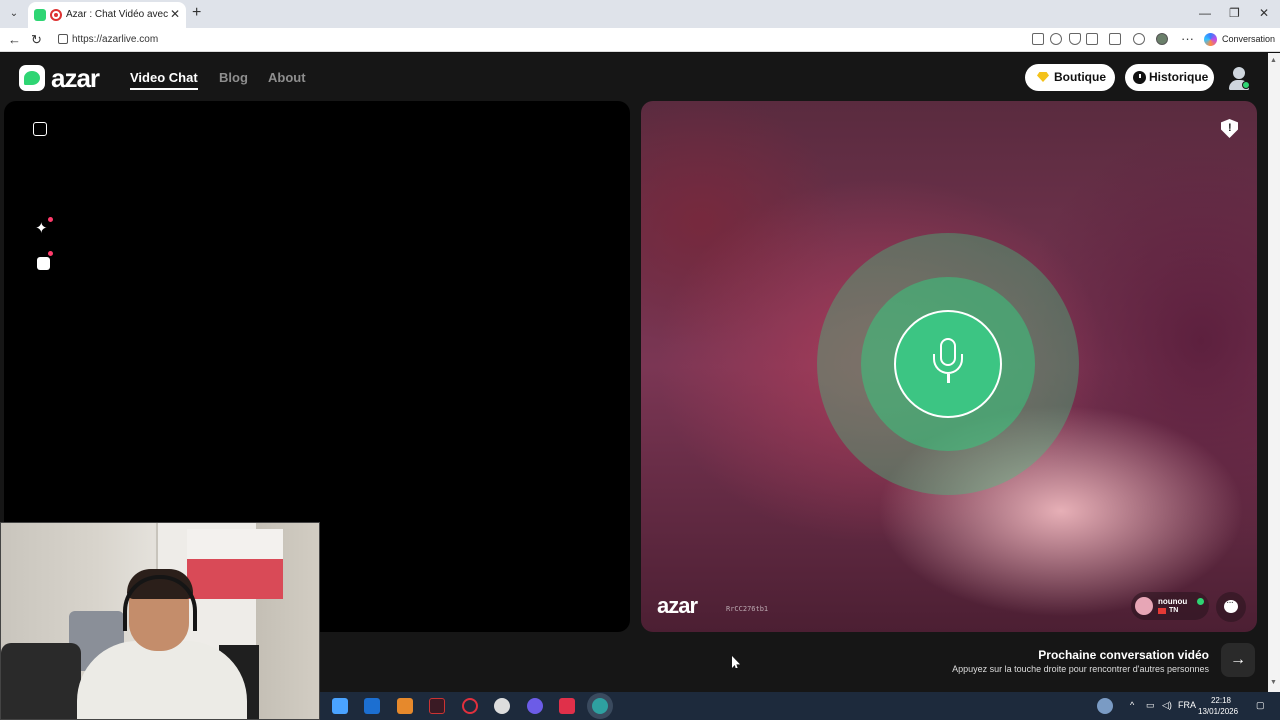 This screenshot has height=720, width=1280. What do you see at coordinates (1075, 39) in the screenshot?
I see `favorite-star-icon` at bounding box center [1075, 39].